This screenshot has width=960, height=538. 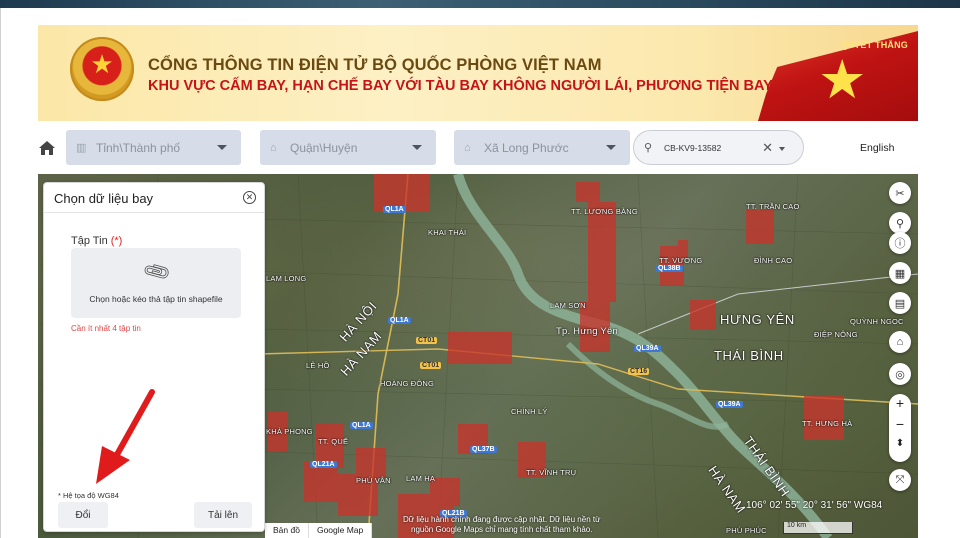 I want to click on search-icon: ⚲, so click(x=648, y=148).